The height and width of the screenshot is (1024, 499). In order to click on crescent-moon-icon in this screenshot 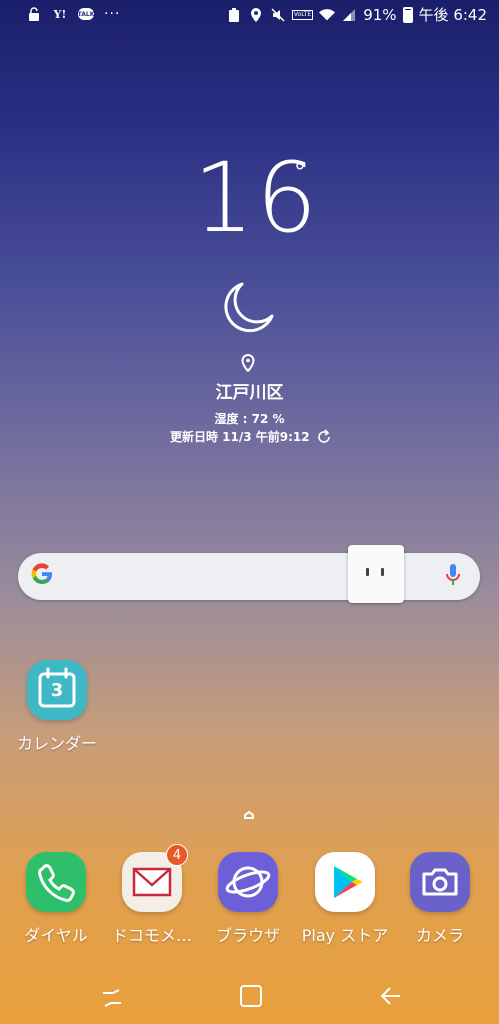, I will do `click(248, 308)`.